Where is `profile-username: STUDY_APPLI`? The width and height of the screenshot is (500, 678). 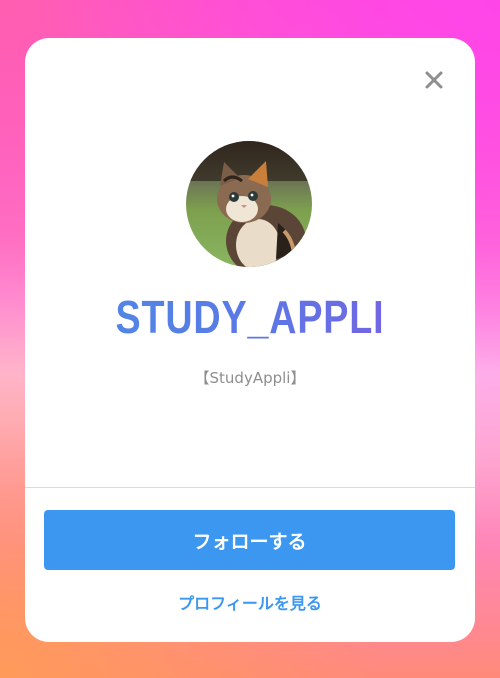
profile-username: STUDY_APPLI is located at coordinates (250, 317).